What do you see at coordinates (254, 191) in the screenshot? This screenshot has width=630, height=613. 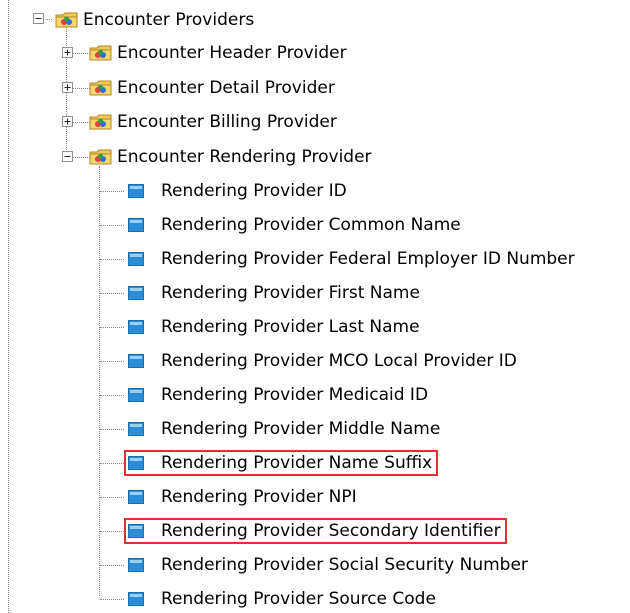 I see `field-label: Rendering Provider ID` at bounding box center [254, 191].